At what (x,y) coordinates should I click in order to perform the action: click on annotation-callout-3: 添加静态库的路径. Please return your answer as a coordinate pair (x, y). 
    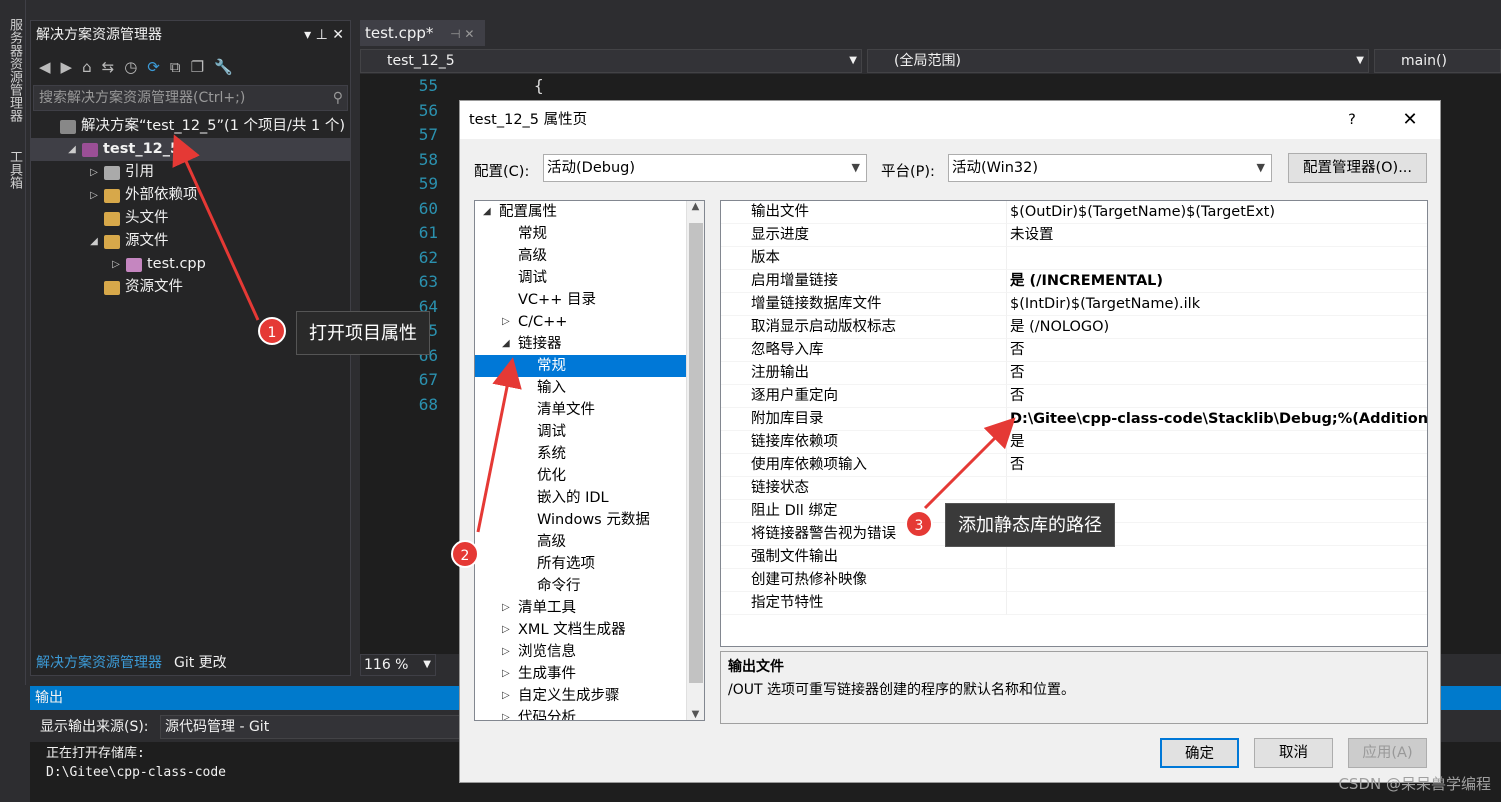
    Looking at the image, I should click on (1030, 525).